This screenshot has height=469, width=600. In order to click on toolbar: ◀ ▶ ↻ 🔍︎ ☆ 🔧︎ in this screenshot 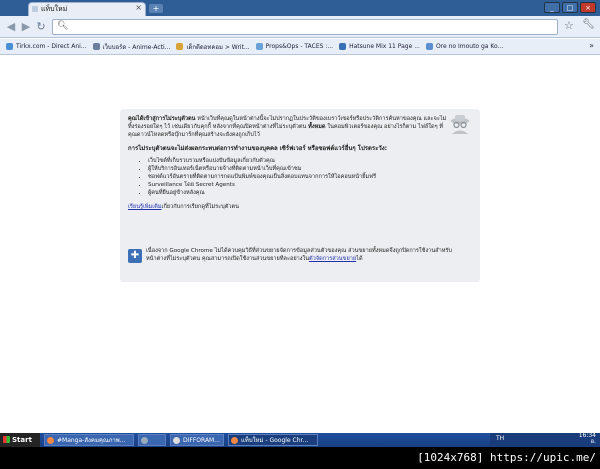, I will do `click(300, 27)`.